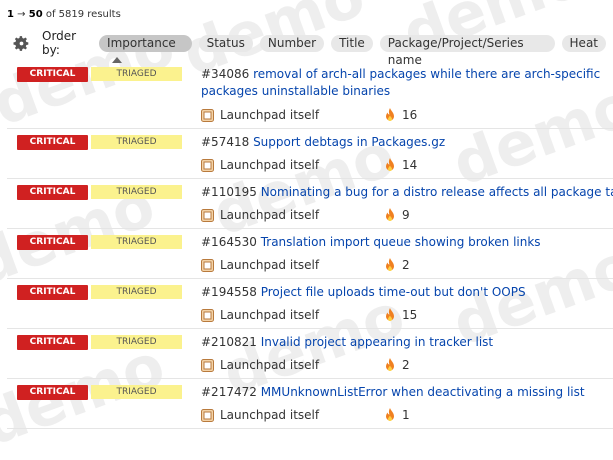 The image size is (613, 460). I want to click on bug-heat: 15, so click(400, 315).